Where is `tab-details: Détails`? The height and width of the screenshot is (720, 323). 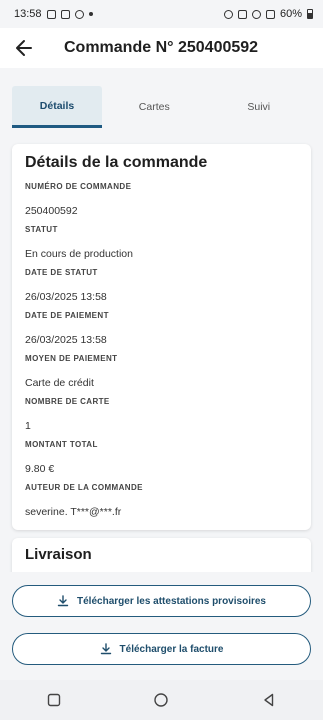 tab-details: Détails is located at coordinates (57, 107).